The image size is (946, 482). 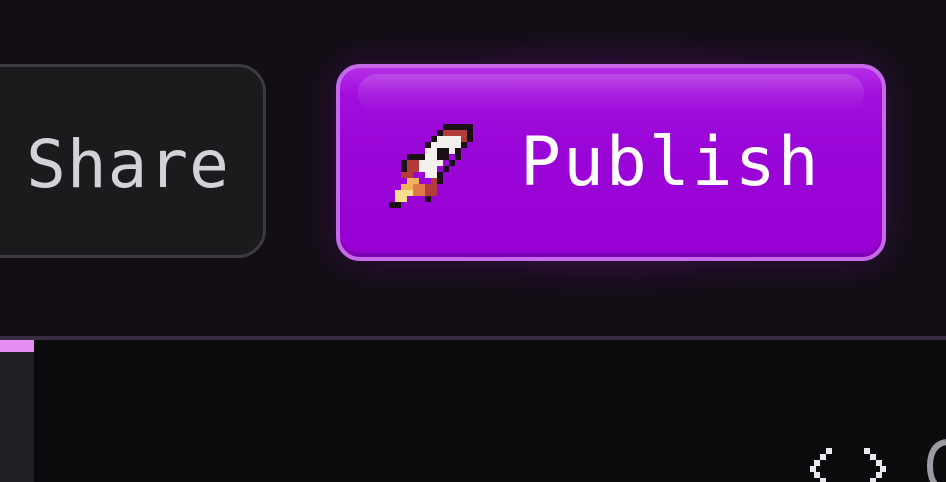 What do you see at coordinates (848, 463) in the screenshot?
I see `code-brackets-icon` at bounding box center [848, 463].